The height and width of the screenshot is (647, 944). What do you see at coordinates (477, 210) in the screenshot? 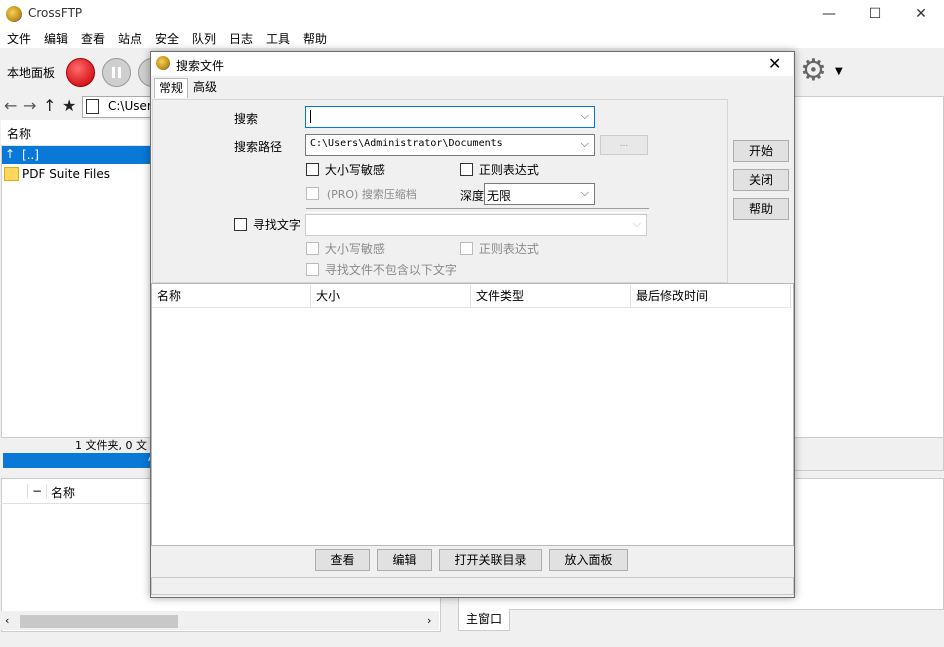
I see `divider` at bounding box center [477, 210].